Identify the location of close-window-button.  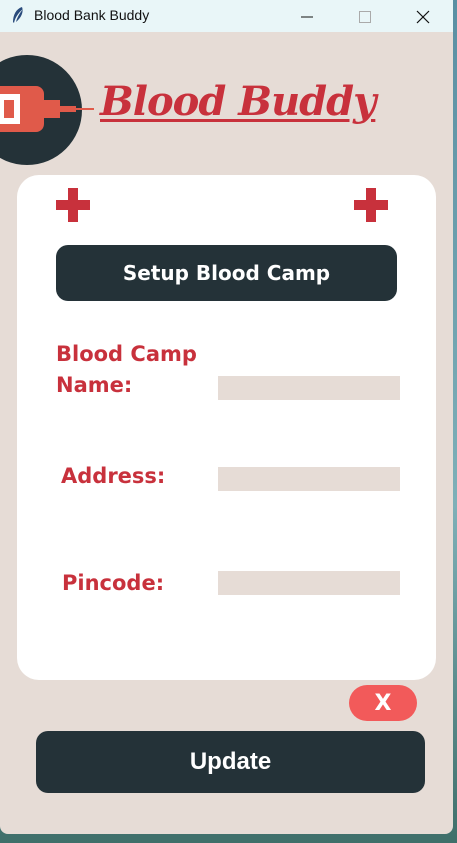
(423, 16).